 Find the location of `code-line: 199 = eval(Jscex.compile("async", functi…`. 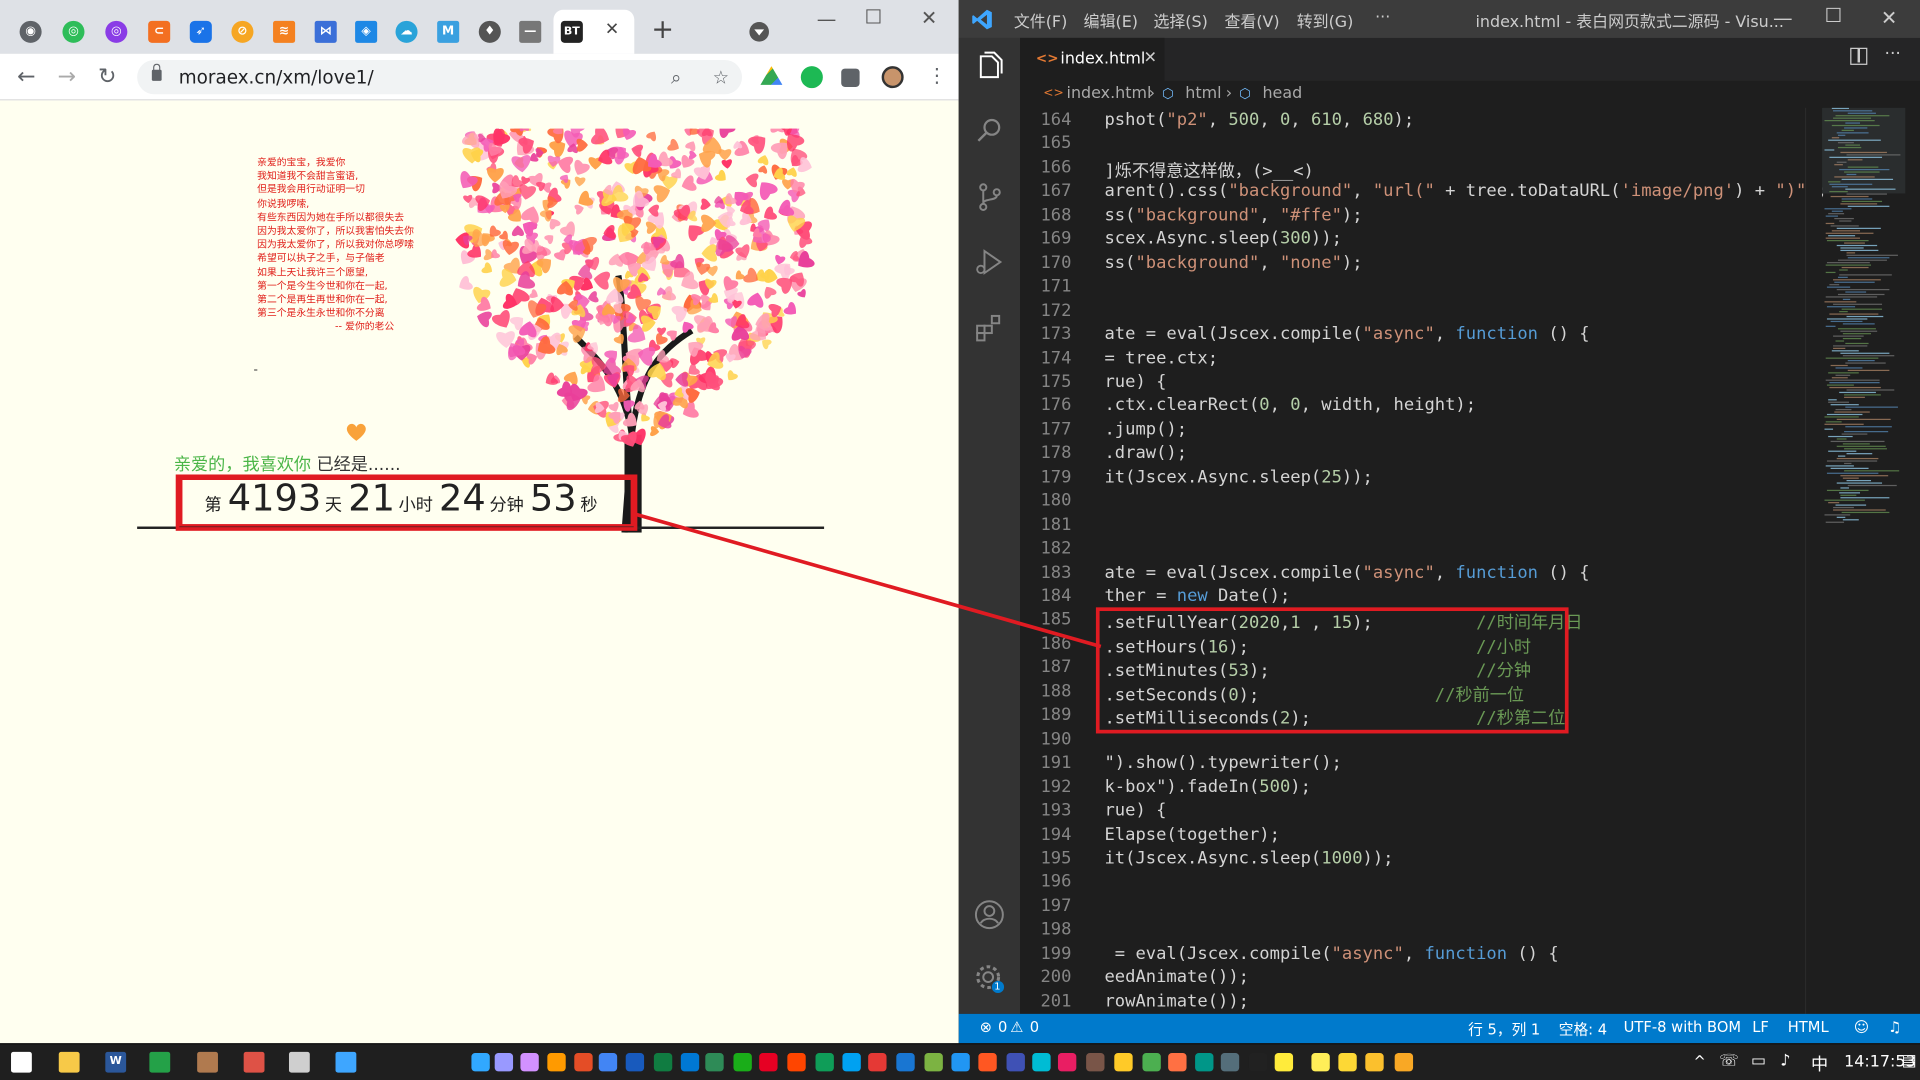

code-line: 199 = eval(Jscex.compile("async", functi… is located at coordinates (1363, 956).